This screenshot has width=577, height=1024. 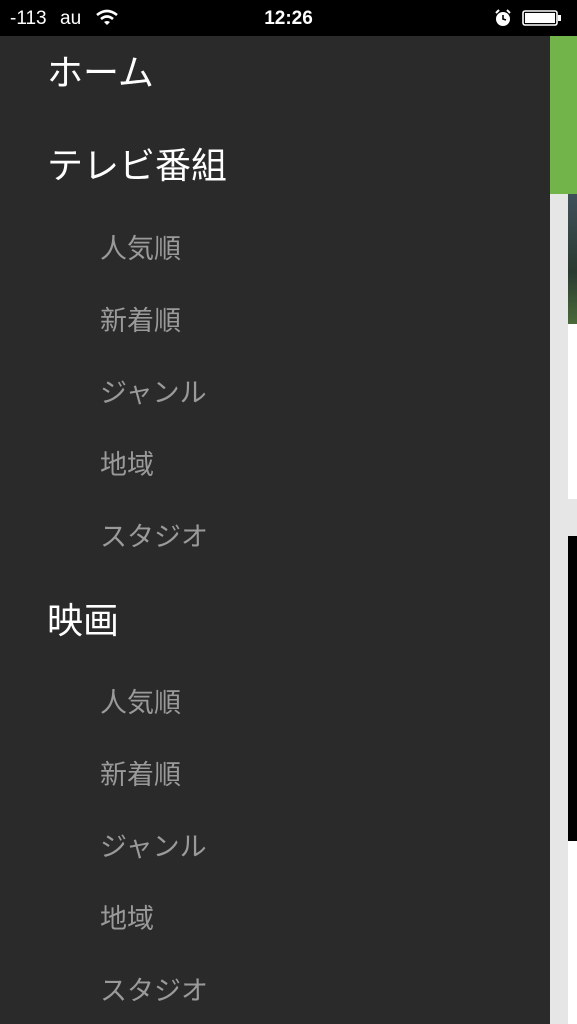 I want to click on content-thumbnail, so click(x=572, y=259).